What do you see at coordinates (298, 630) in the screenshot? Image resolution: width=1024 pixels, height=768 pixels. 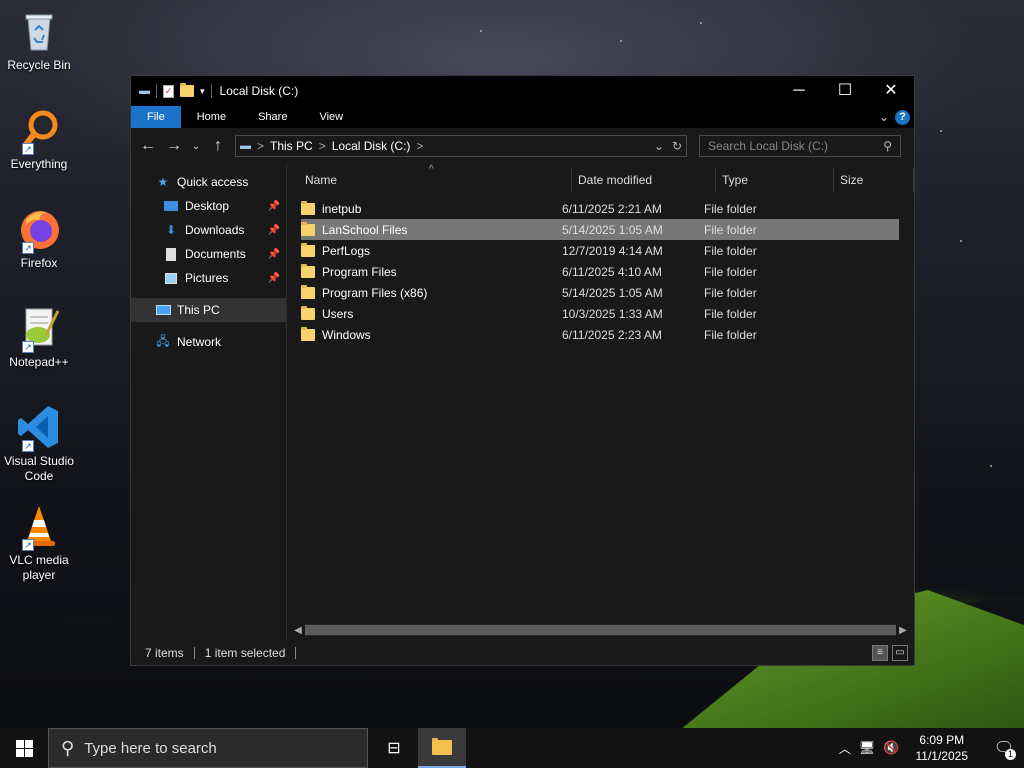 I see `scroll-left-icon: ◀` at bounding box center [298, 630].